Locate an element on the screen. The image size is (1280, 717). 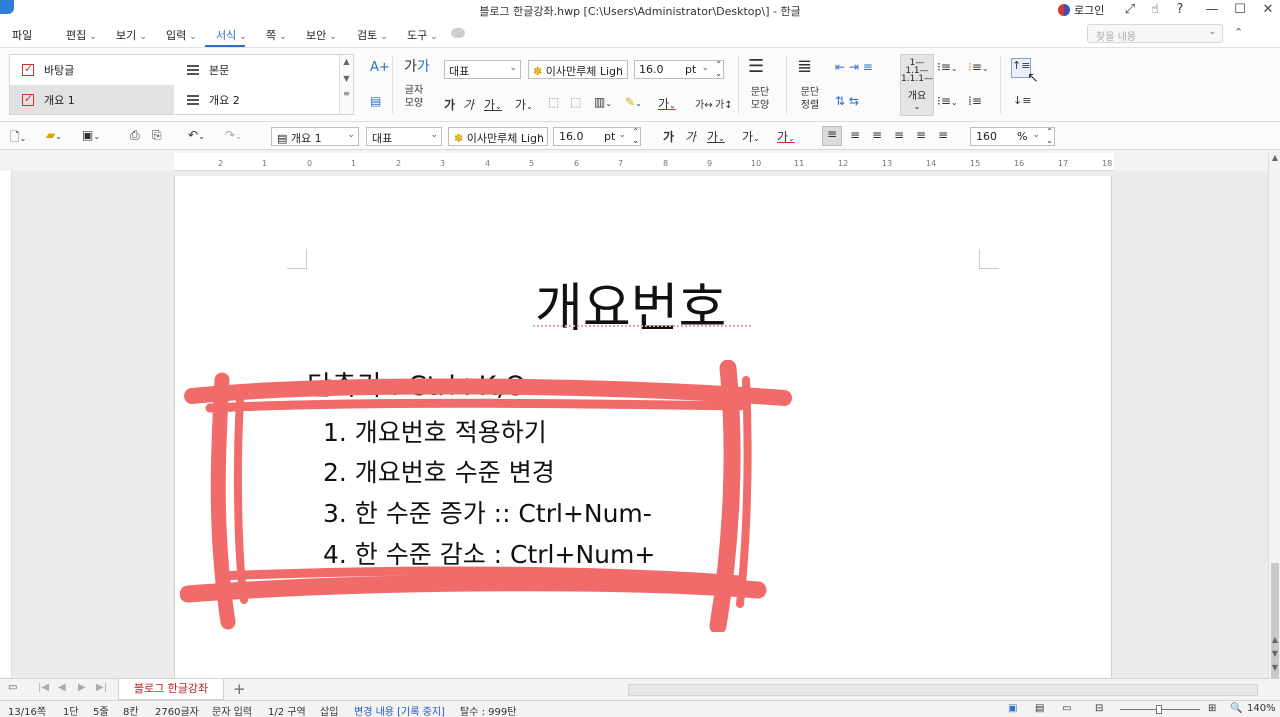
menu-security: 보안 ⌄ is located at coordinates (321, 35).